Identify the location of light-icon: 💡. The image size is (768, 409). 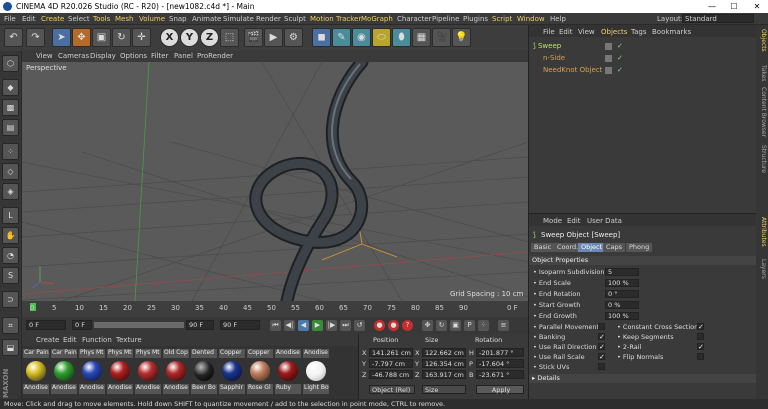
(461, 37).